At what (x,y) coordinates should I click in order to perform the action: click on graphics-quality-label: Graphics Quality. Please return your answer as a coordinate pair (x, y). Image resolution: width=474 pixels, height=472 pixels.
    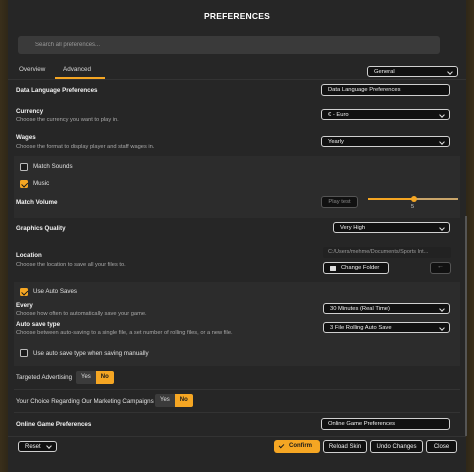
    Looking at the image, I should click on (41, 228).